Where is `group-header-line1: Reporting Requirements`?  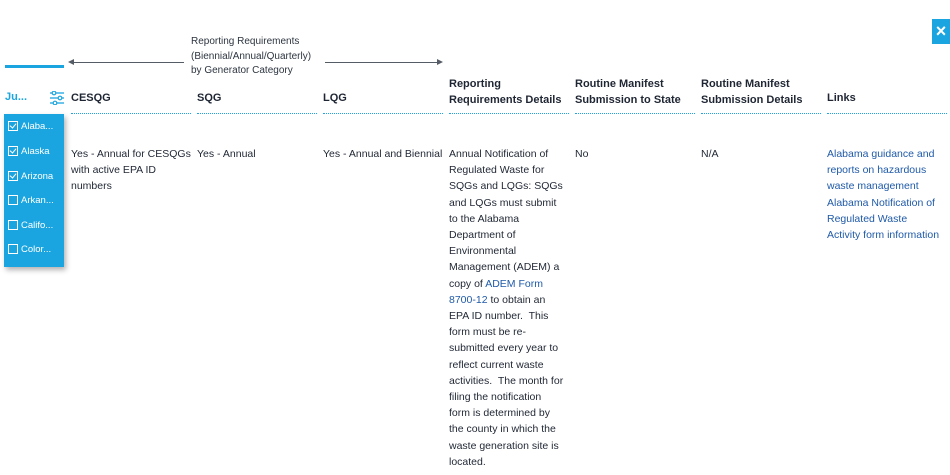
group-header-line1: Reporting Requirements is located at coordinates (245, 41).